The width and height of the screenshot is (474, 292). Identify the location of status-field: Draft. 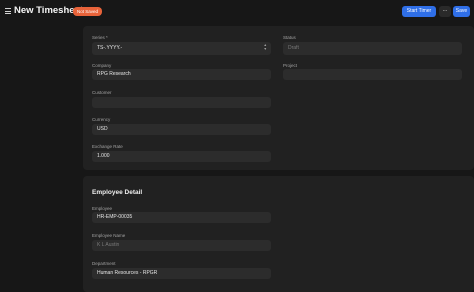
(372, 48).